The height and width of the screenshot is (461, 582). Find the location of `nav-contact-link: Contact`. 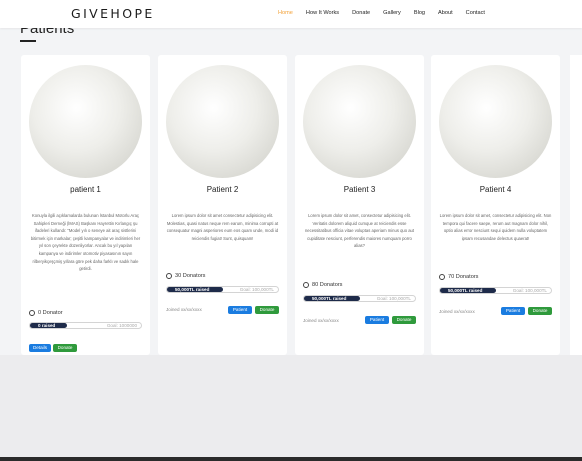

nav-contact-link: Contact is located at coordinates (475, 13).